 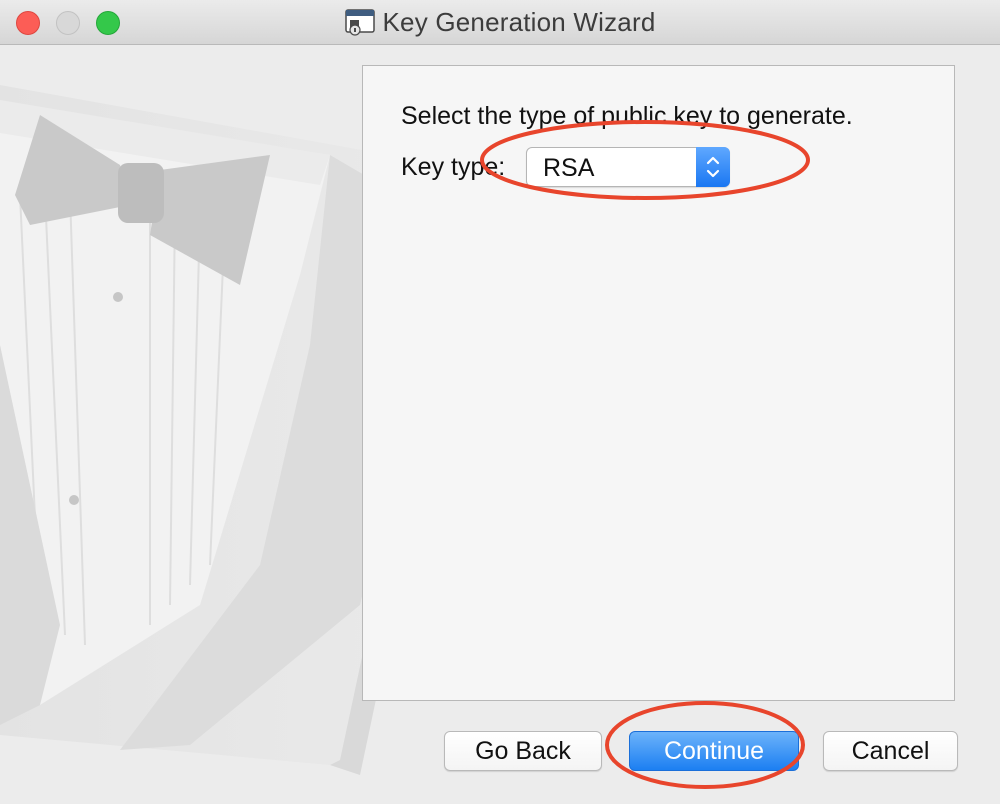 What do you see at coordinates (714, 751) in the screenshot?
I see `continue-button: Continue` at bounding box center [714, 751].